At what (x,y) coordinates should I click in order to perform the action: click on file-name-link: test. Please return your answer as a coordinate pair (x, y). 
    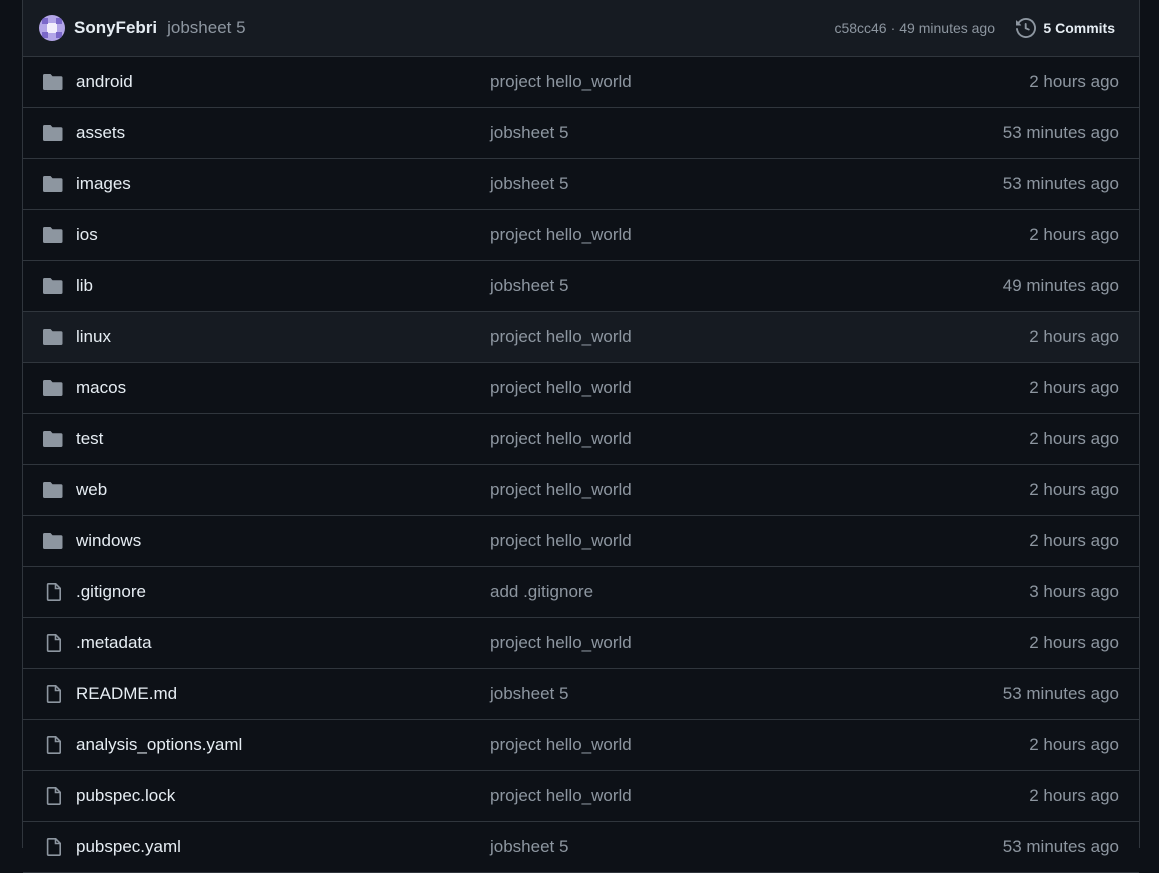
    Looking at the image, I should click on (89, 439).